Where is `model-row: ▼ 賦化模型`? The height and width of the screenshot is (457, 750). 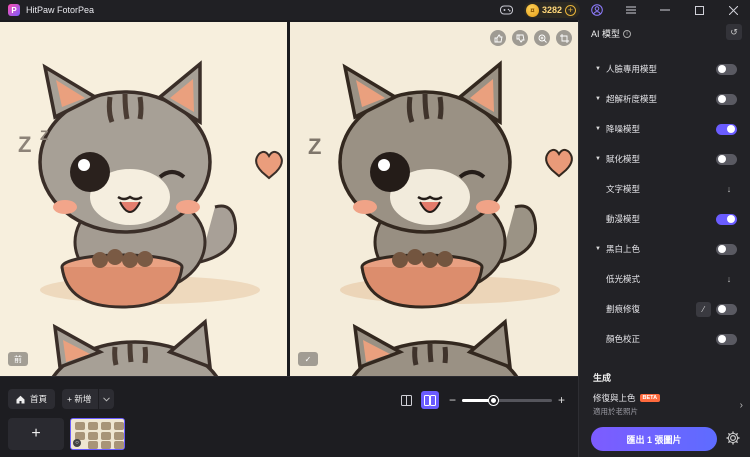 model-row: ▼ 賦化模型 is located at coordinates (664, 159).